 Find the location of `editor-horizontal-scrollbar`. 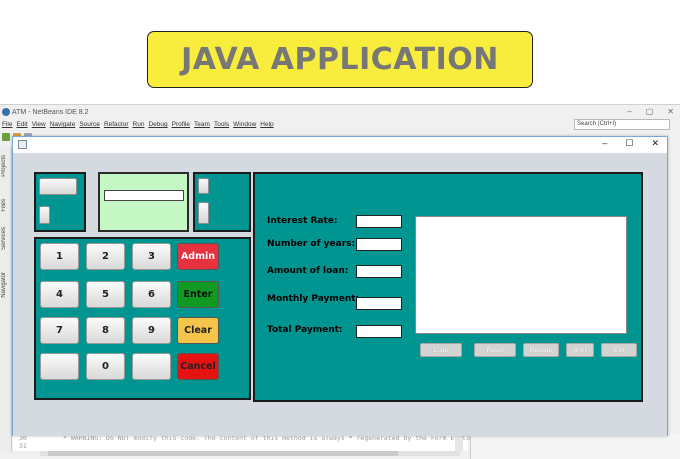

editor-horizontal-scrollbar is located at coordinates (250, 453).